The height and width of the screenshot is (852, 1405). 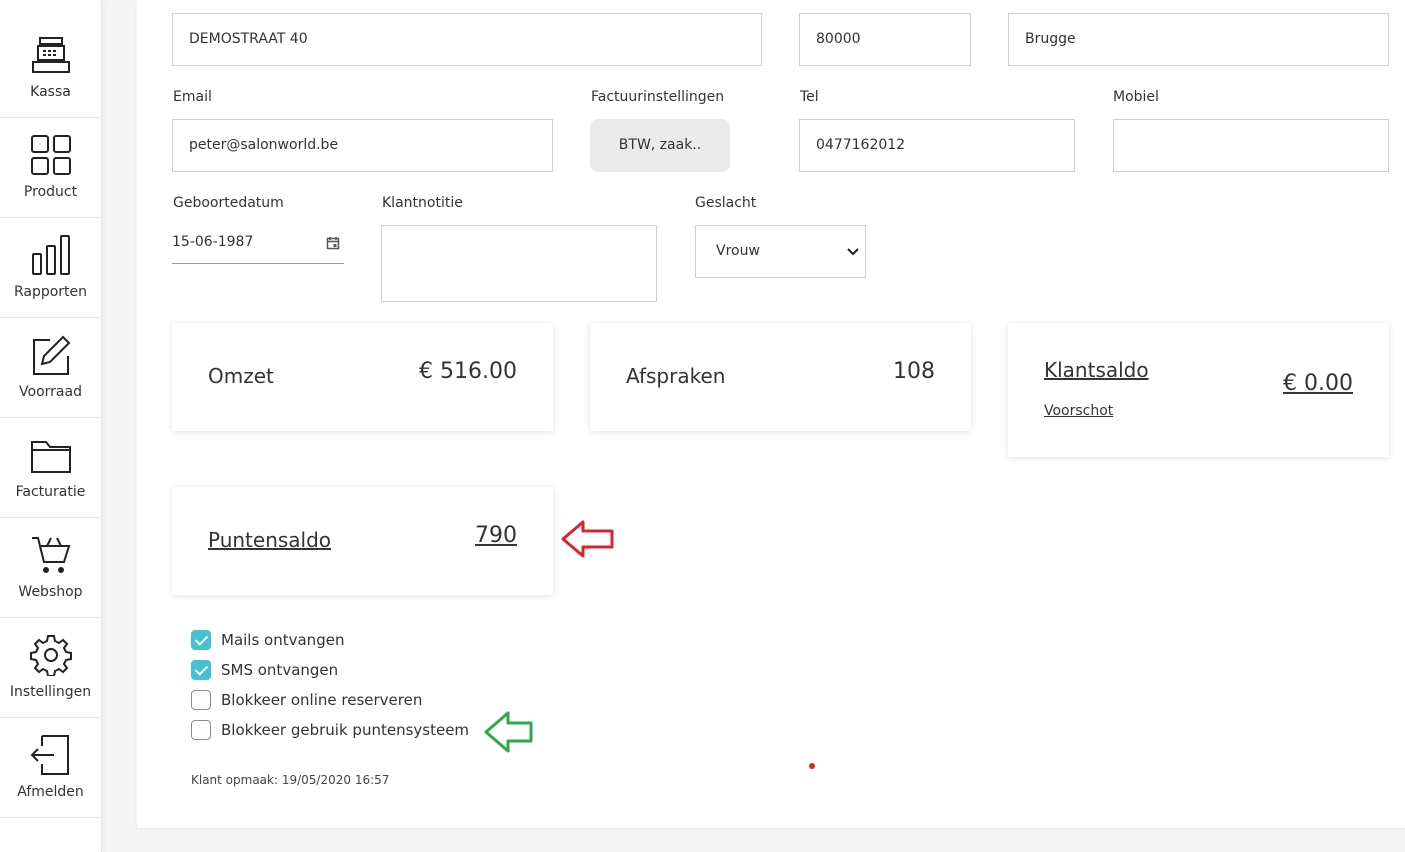 I want to click on mails-label: Mails ontvangen, so click(x=283, y=640).